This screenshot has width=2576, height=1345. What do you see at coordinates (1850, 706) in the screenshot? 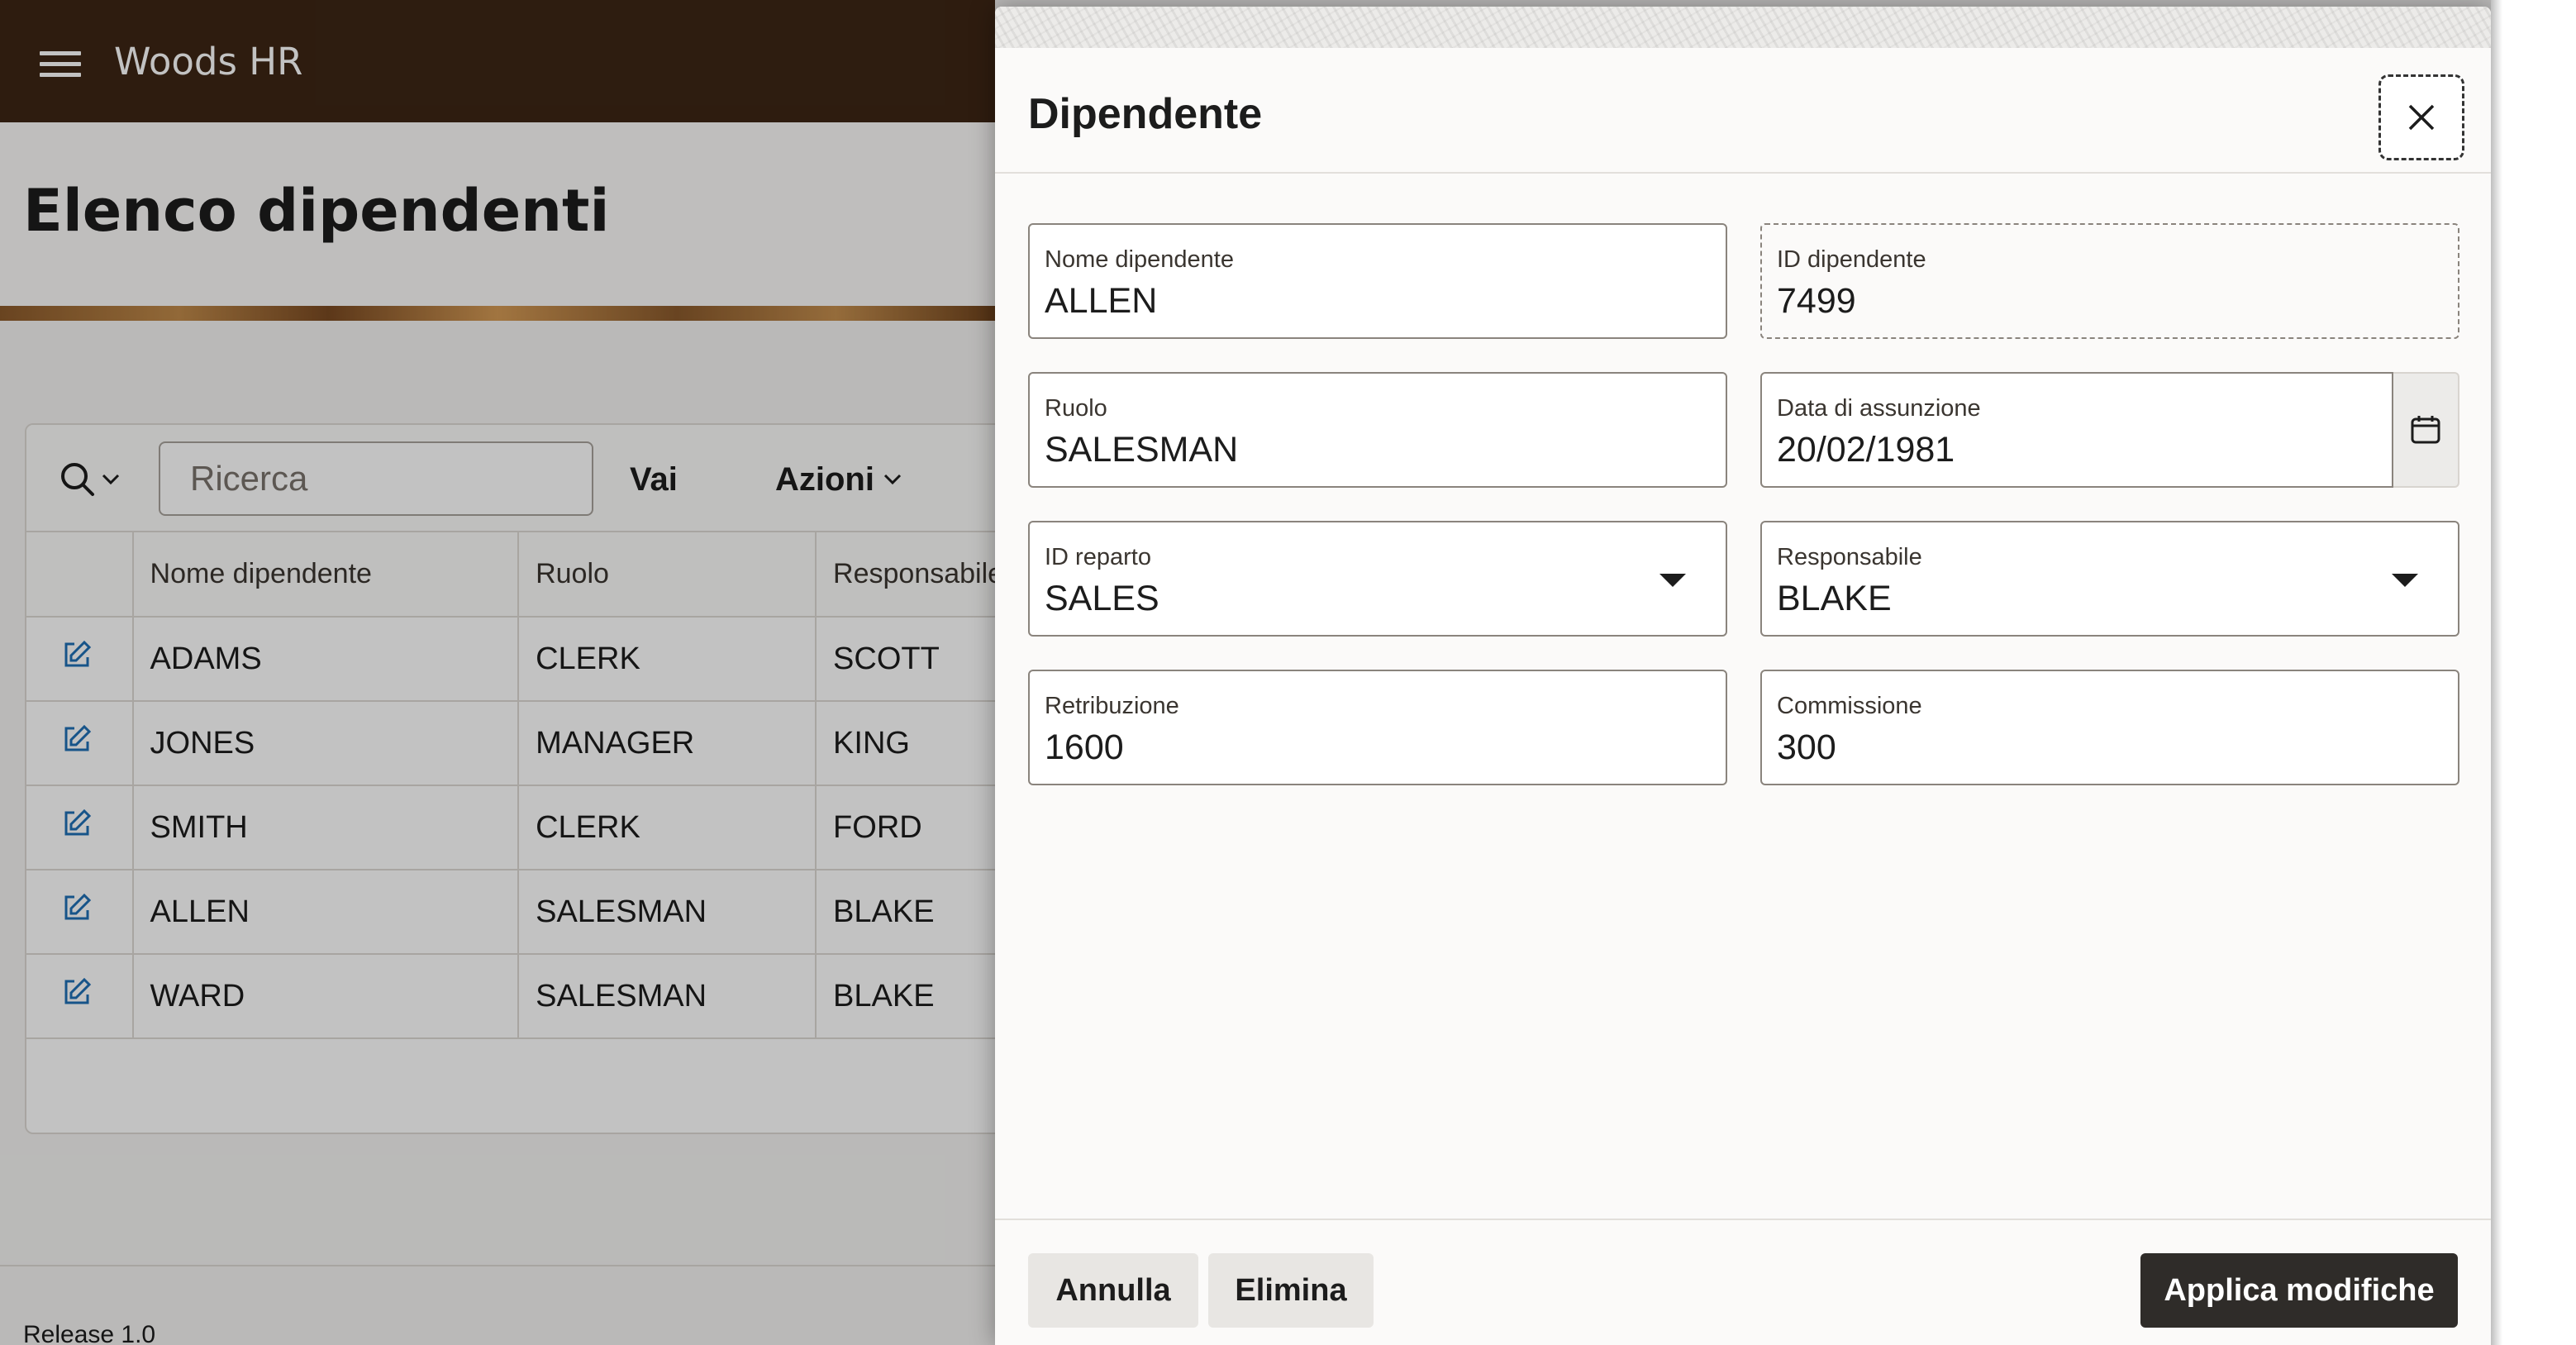
I see `commission-label: Commissione` at bounding box center [1850, 706].